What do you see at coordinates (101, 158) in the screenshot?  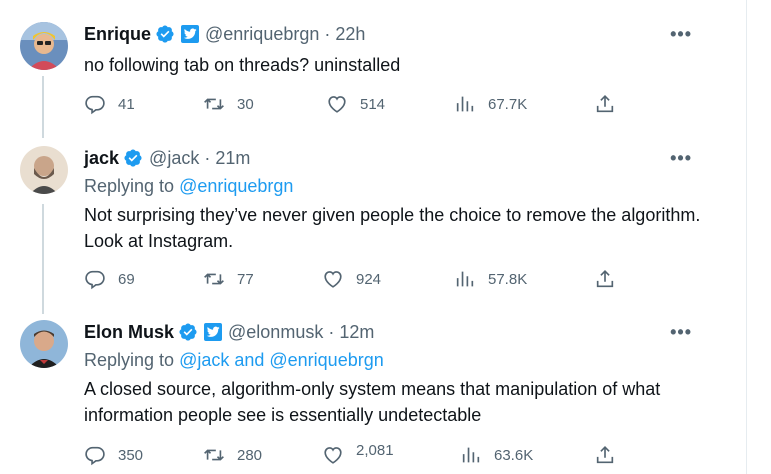 I see `display-name: jack` at bounding box center [101, 158].